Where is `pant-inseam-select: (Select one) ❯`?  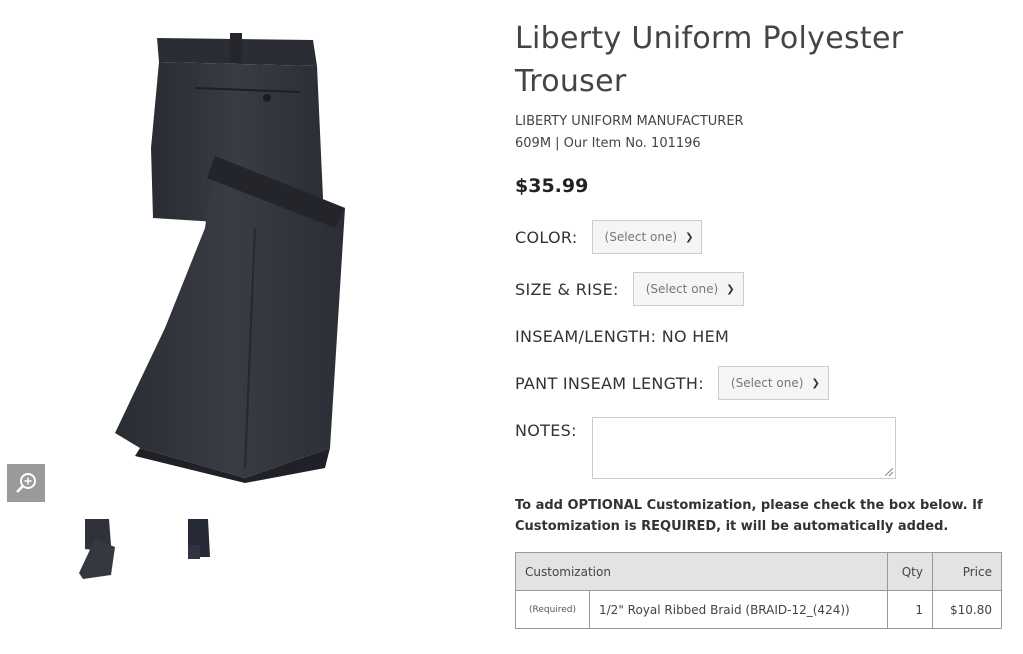 pant-inseam-select: (Select one) ❯ is located at coordinates (773, 383).